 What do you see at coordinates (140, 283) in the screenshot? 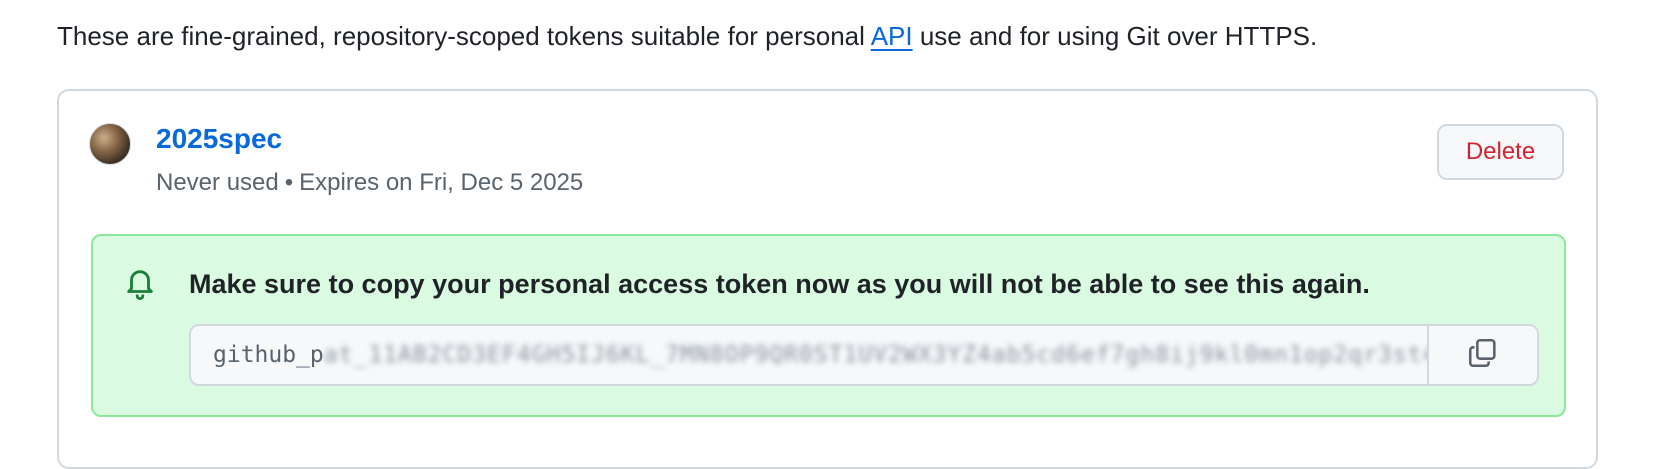
I see `bell-icon` at bounding box center [140, 283].